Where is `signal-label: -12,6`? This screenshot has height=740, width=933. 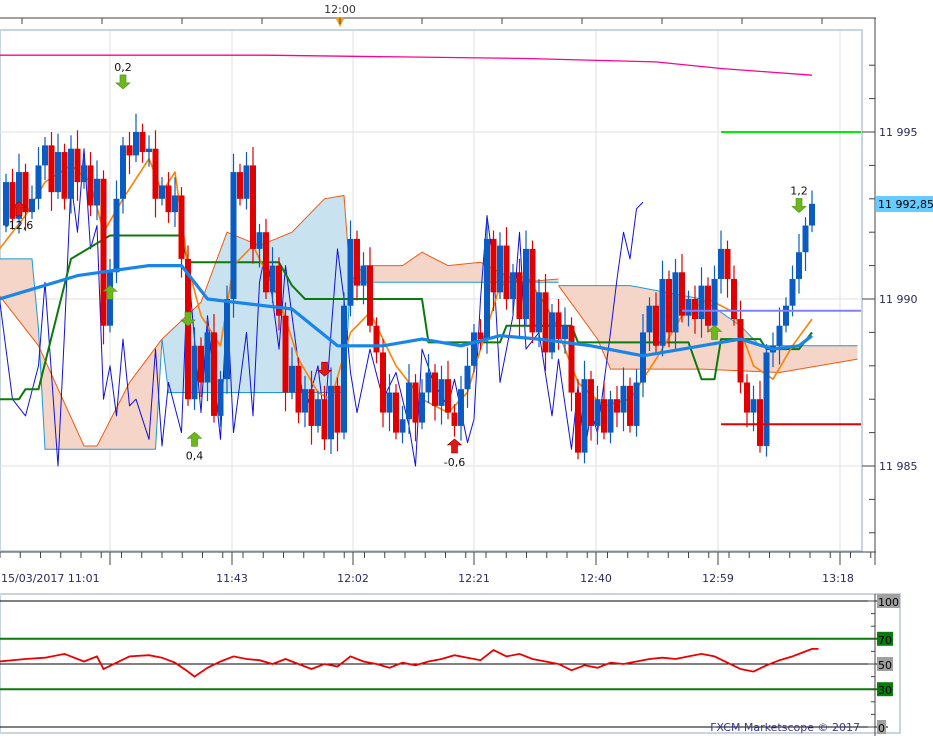 signal-label: -12,6 is located at coordinates (19, 225).